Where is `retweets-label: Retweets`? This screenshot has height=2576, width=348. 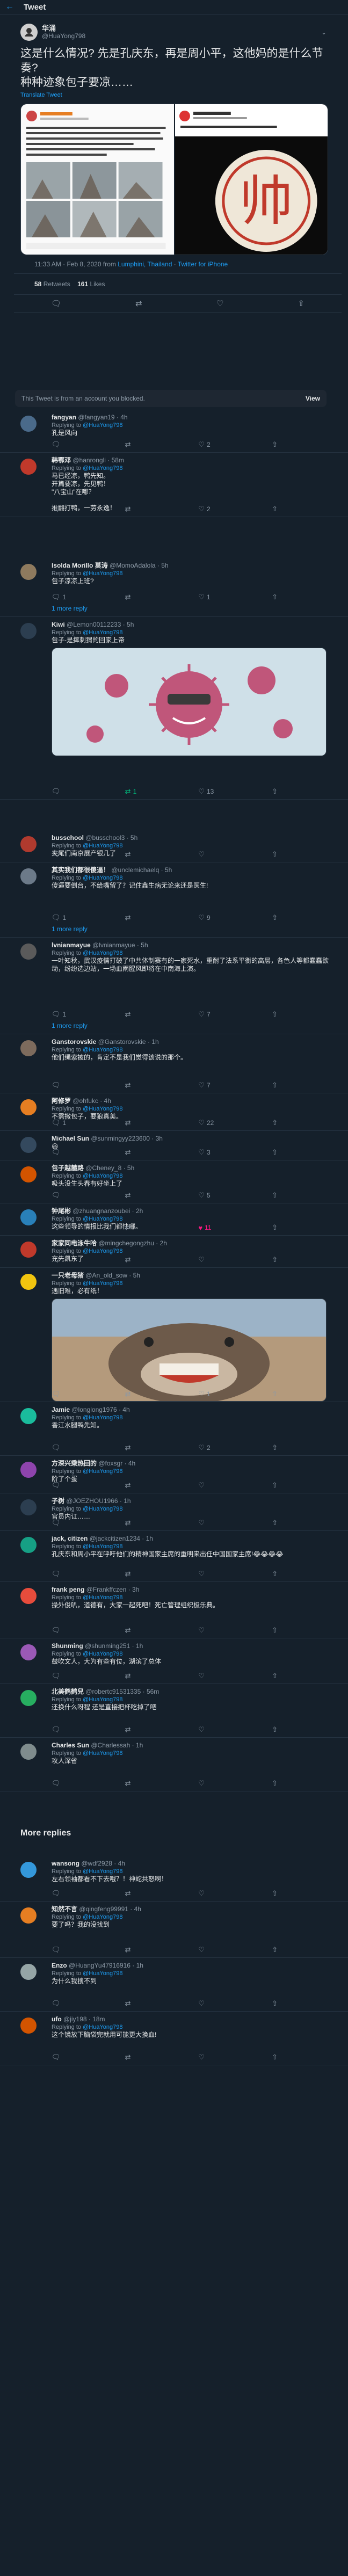
retweets-label: Retweets is located at coordinates (57, 284).